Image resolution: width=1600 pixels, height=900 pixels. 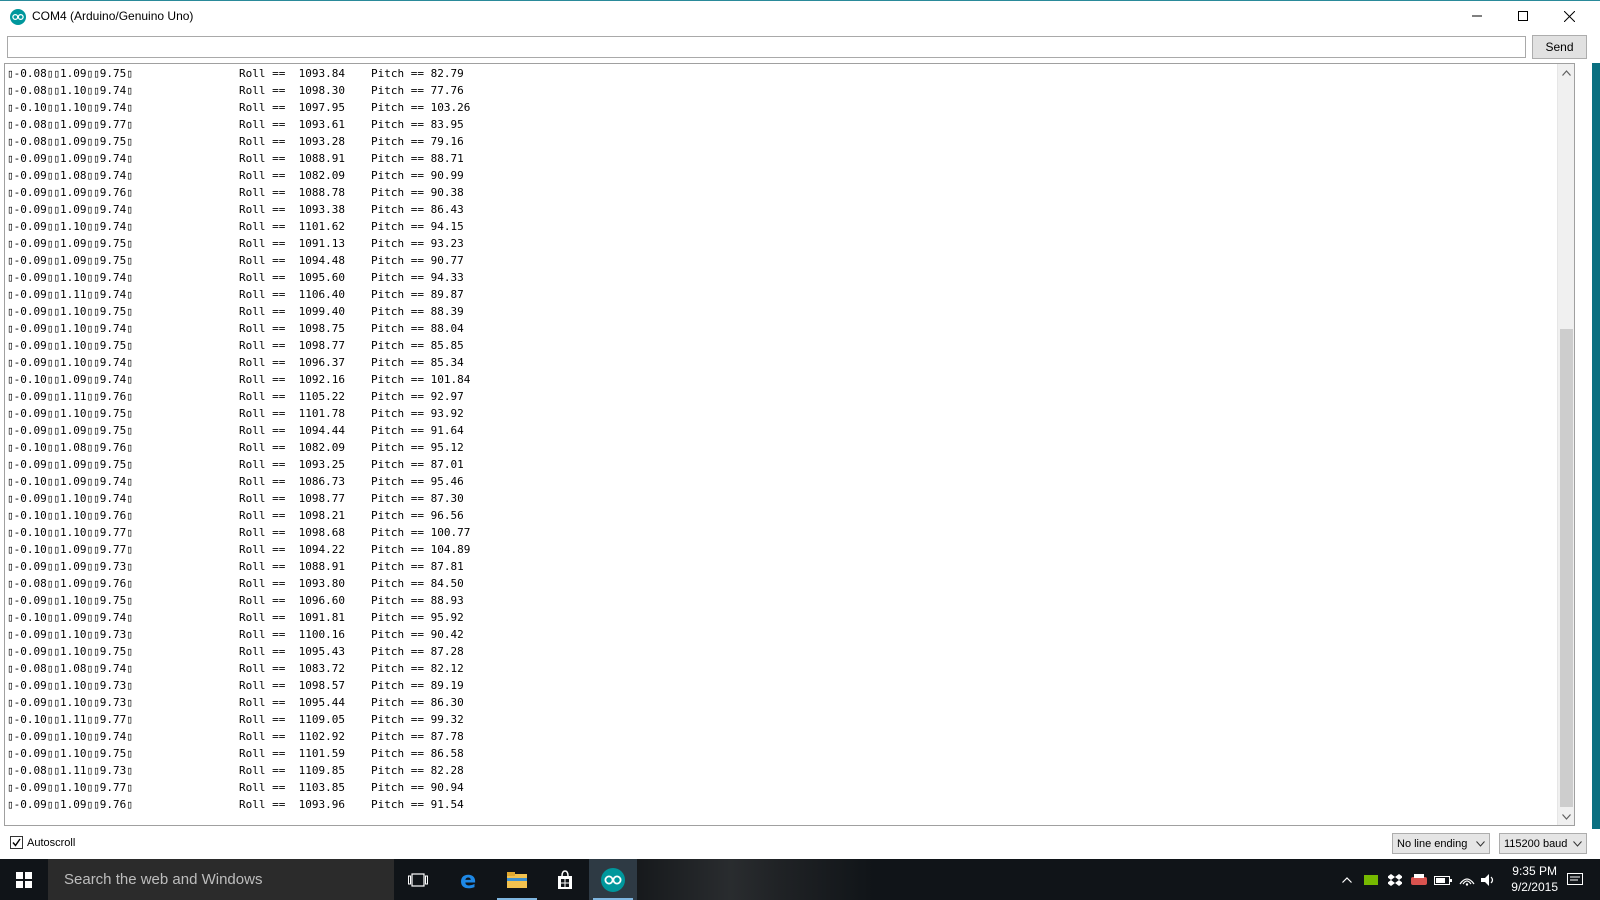 I want to click on taskbar-search: Search the web and Windows, so click(x=221, y=879).